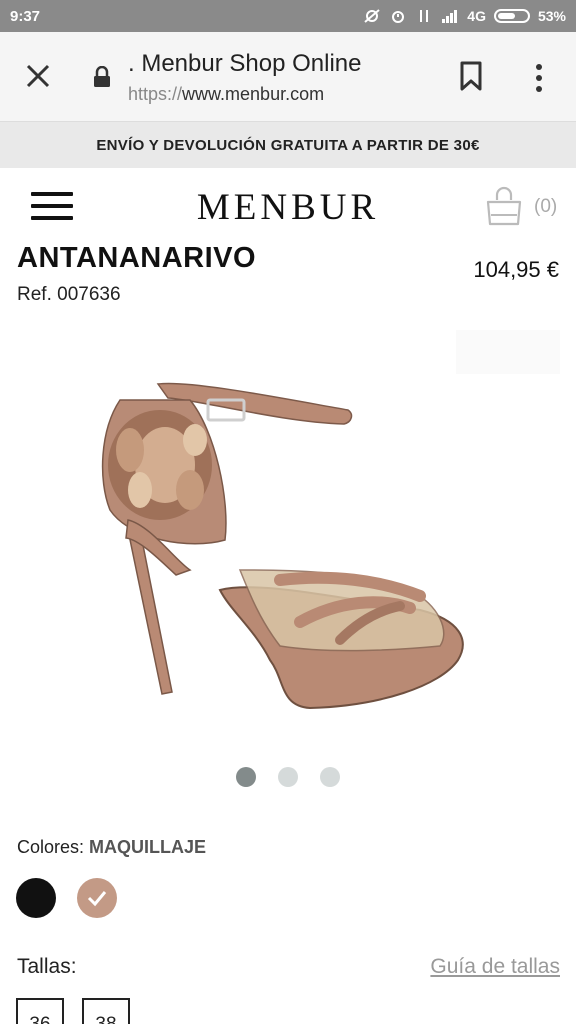 This screenshot has width=576, height=1024. What do you see at coordinates (424, 16) in the screenshot?
I see `data-transfer-icon` at bounding box center [424, 16].